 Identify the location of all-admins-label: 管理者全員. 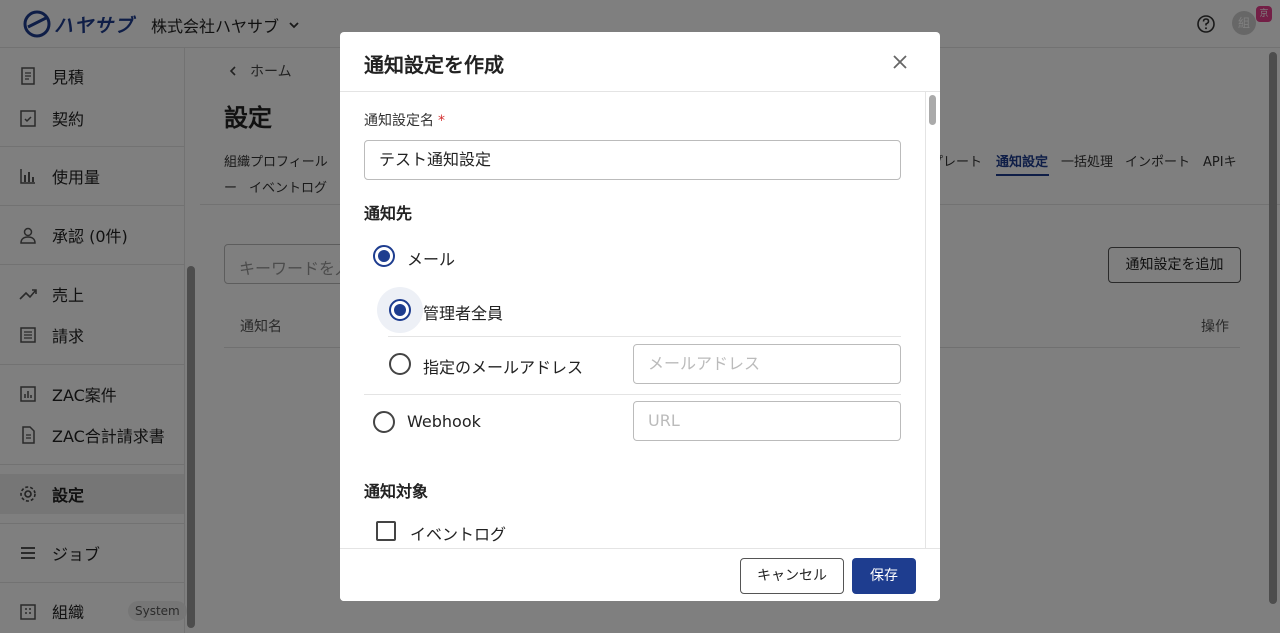
(463, 313).